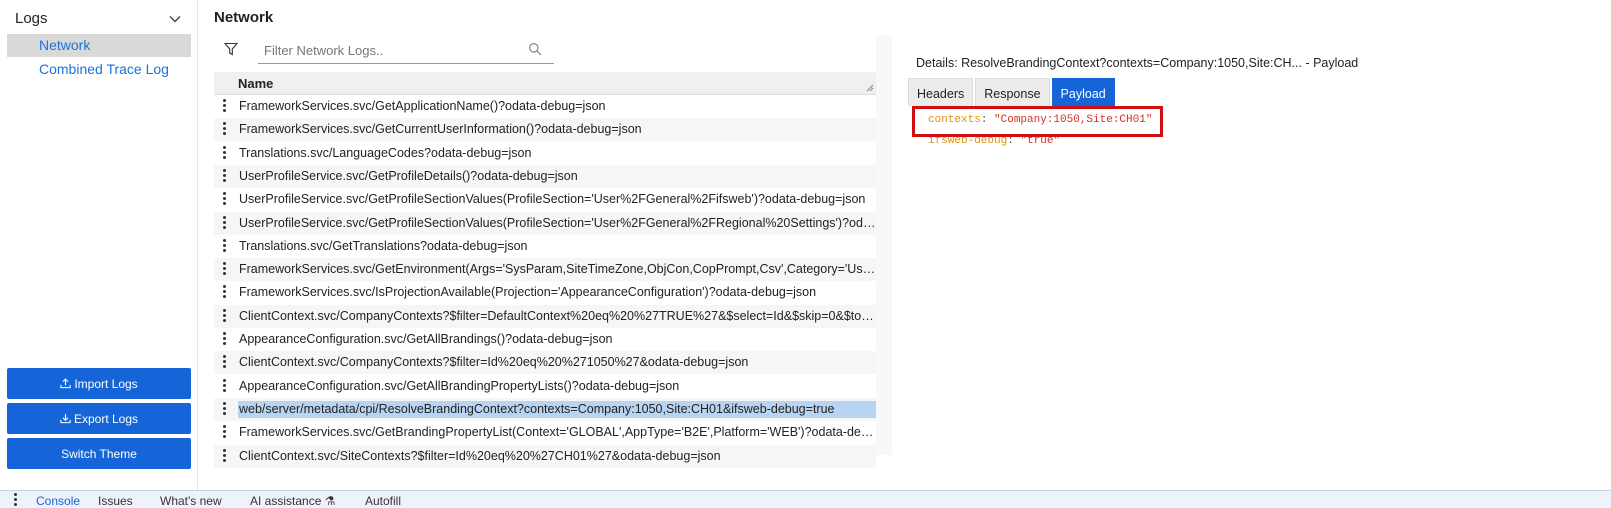 This screenshot has height=508, width=1611. I want to click on details-tabs: Headers Response Payload, so click(1011, 92).